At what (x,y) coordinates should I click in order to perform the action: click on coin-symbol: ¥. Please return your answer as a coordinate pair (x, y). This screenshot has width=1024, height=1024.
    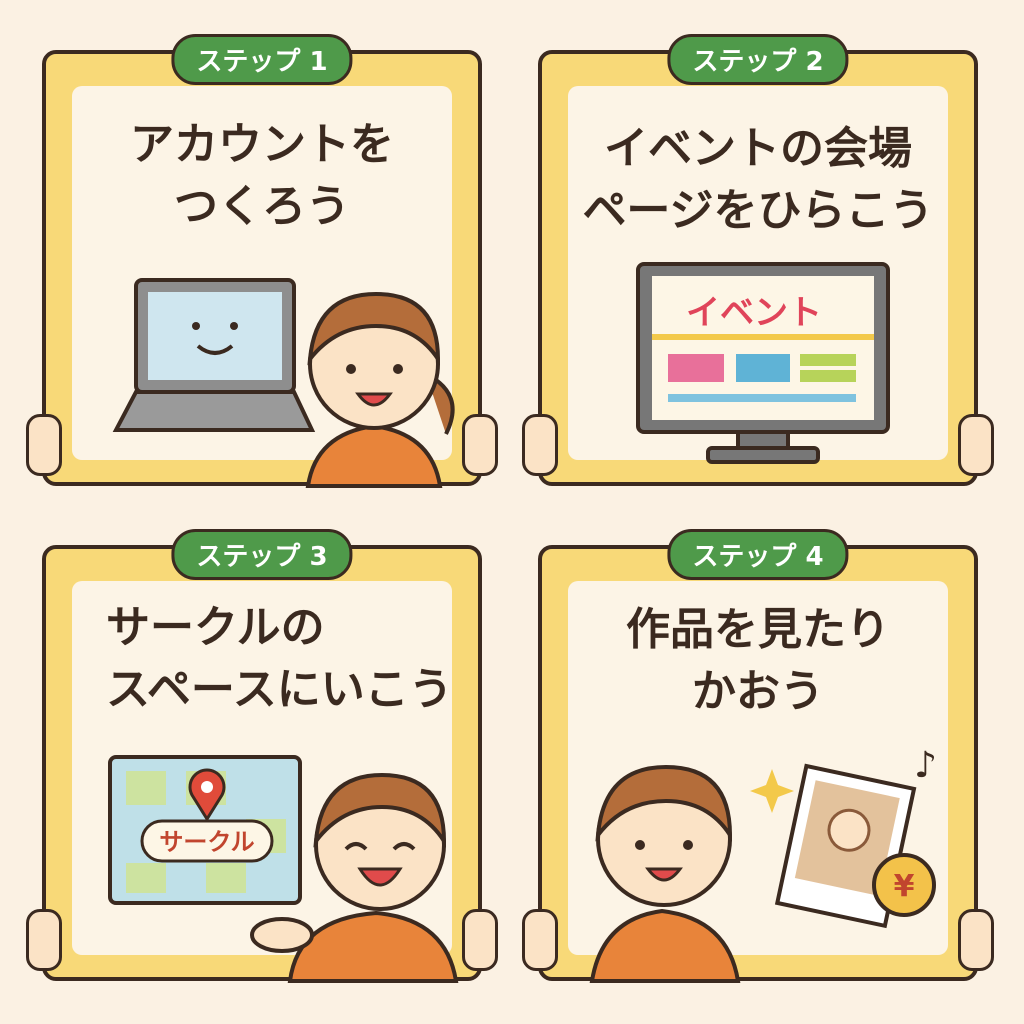
    Looking at the image, I should click on (904, 886).